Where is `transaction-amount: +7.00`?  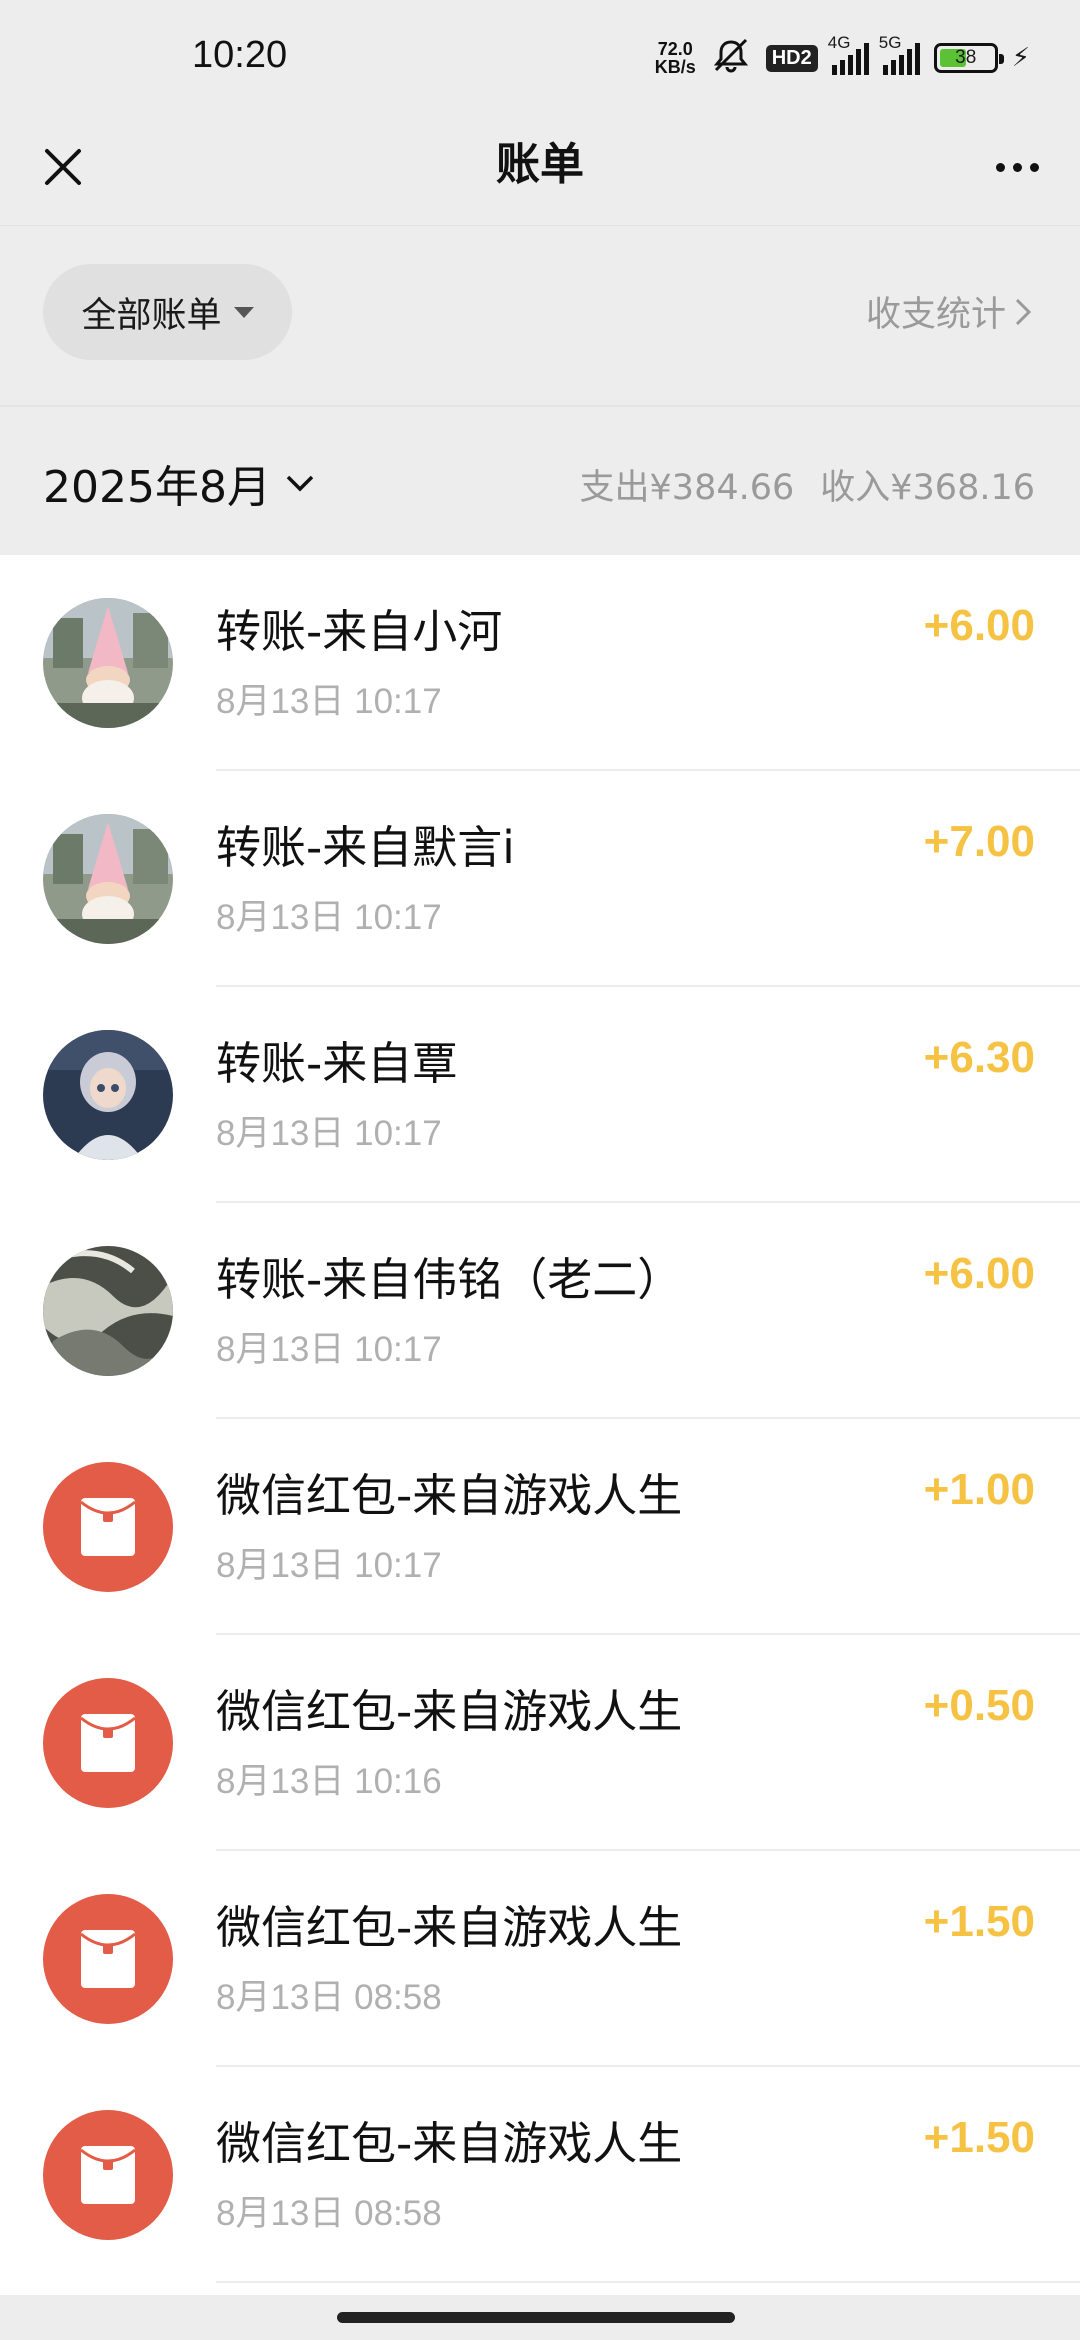
transaction-amount: +7.00 is located at coordinates (979, 841).